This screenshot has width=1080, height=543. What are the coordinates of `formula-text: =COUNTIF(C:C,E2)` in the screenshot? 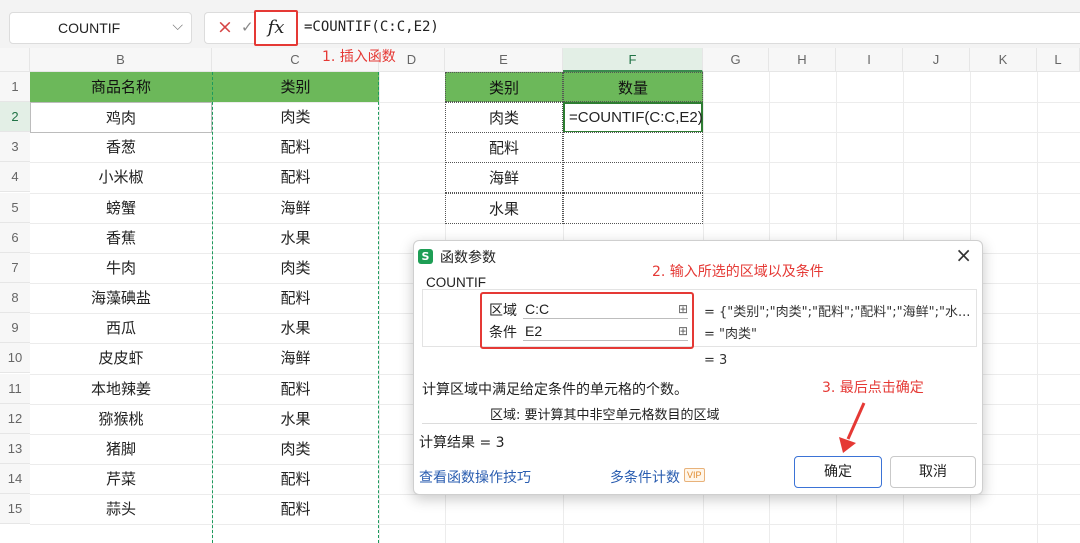 It's located at (371, 27).